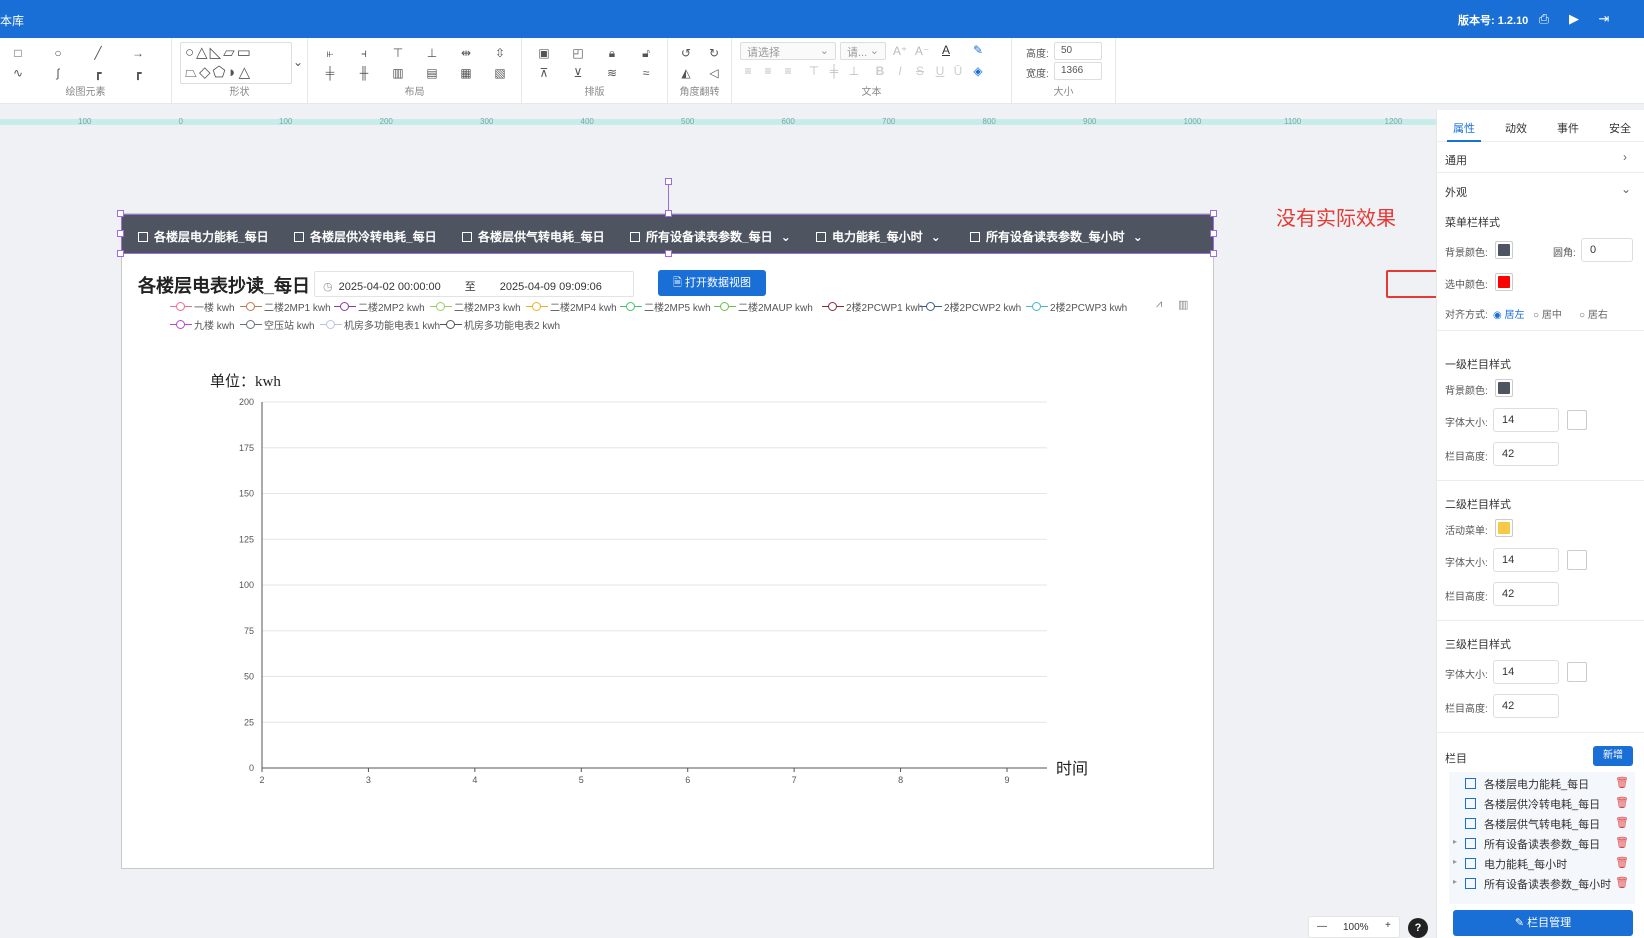 This screenshot has width=1644, height=938. Describe the element at coordinates (612, 73) in the screenshot. I see `bring-to-front-icon: ≋` at that location.